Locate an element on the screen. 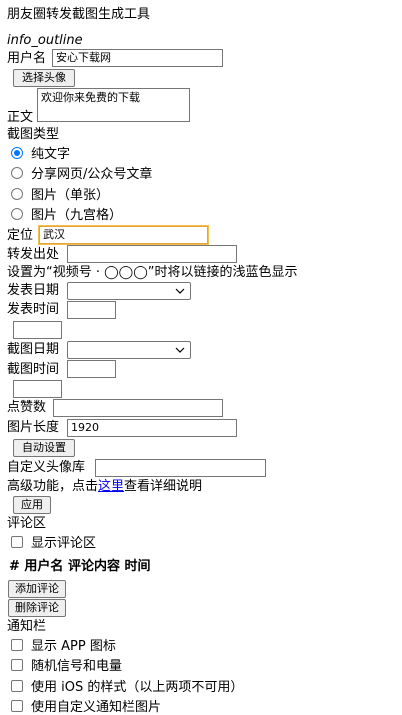 Image resolution: width=402 pixels, height=715 pixels. likes-input is located at coordinates (138, 408).